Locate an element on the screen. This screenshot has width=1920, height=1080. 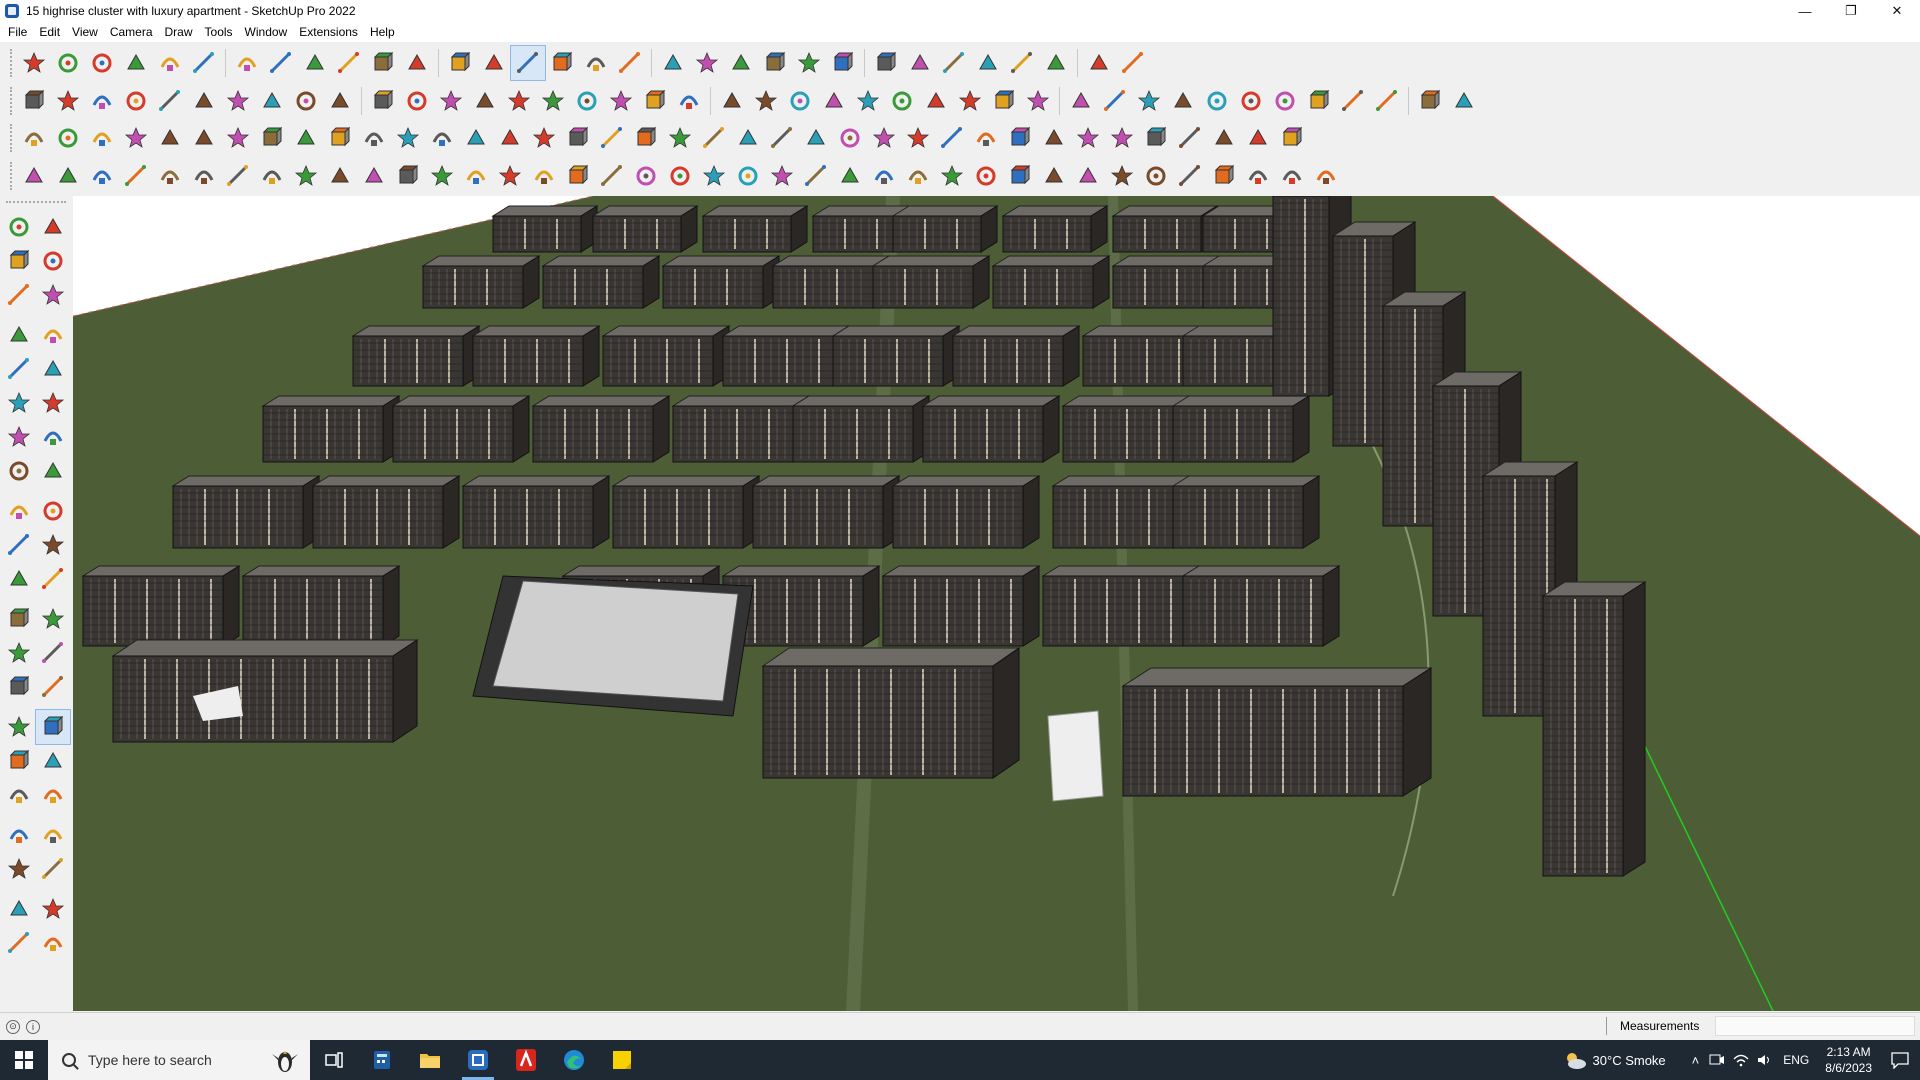
circle-button is located at coordinates (19, 403).